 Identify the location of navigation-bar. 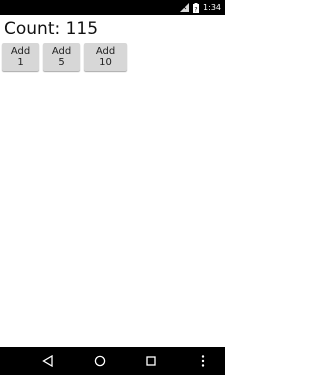
(112, 361).